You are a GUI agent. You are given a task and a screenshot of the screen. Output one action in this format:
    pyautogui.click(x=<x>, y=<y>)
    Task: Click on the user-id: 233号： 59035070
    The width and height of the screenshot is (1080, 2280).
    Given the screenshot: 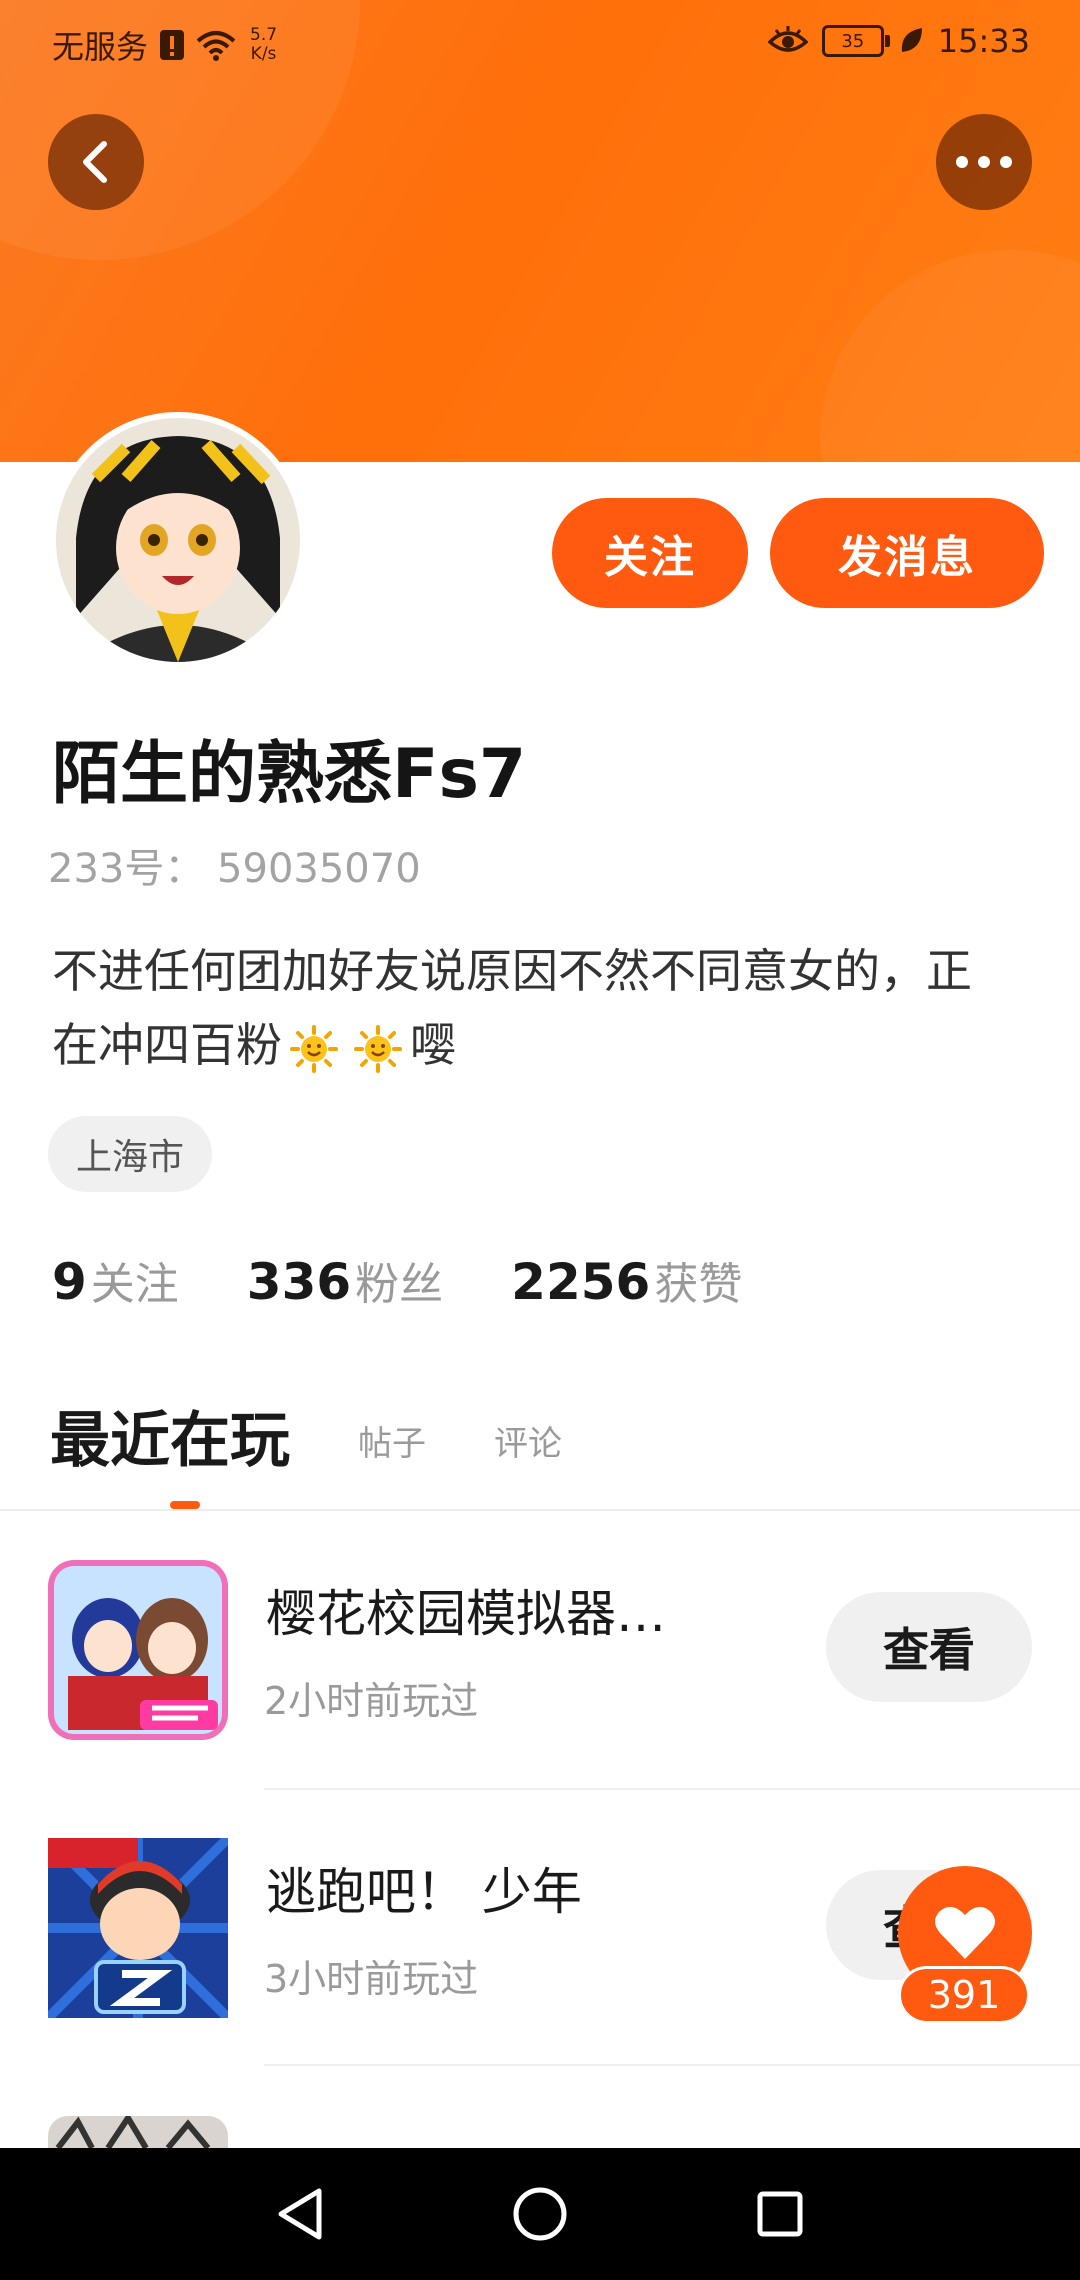 What is the action you would take?
    pyautogui.click(x=234, y=869)
    